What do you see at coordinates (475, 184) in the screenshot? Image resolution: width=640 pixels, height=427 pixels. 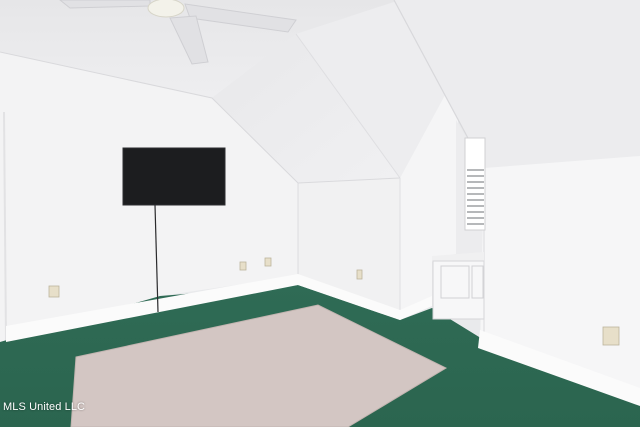 I see `window-frame` at bounding box center [475, 184].